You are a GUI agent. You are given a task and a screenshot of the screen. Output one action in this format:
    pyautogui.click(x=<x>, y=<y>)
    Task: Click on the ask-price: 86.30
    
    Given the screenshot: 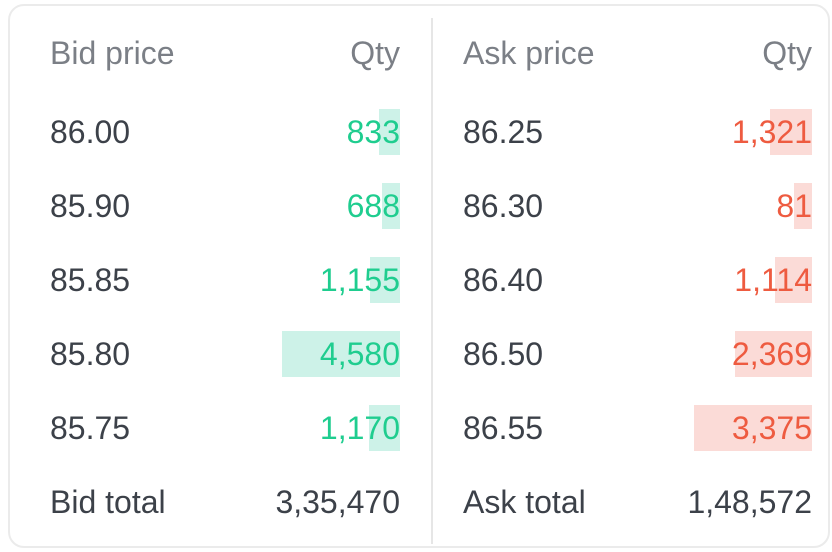 What is the action you would take?
    pyautogui.click(x=503, y=206)
    